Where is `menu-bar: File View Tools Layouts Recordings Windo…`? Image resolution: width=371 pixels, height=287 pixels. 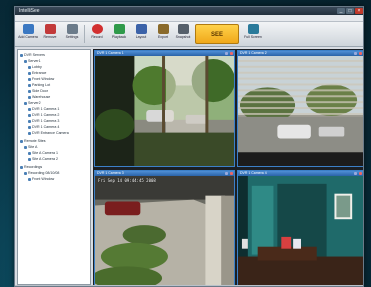
menu-bar: File View Tools Layouts Recordings Windo… is located at coordinates (189, 22).